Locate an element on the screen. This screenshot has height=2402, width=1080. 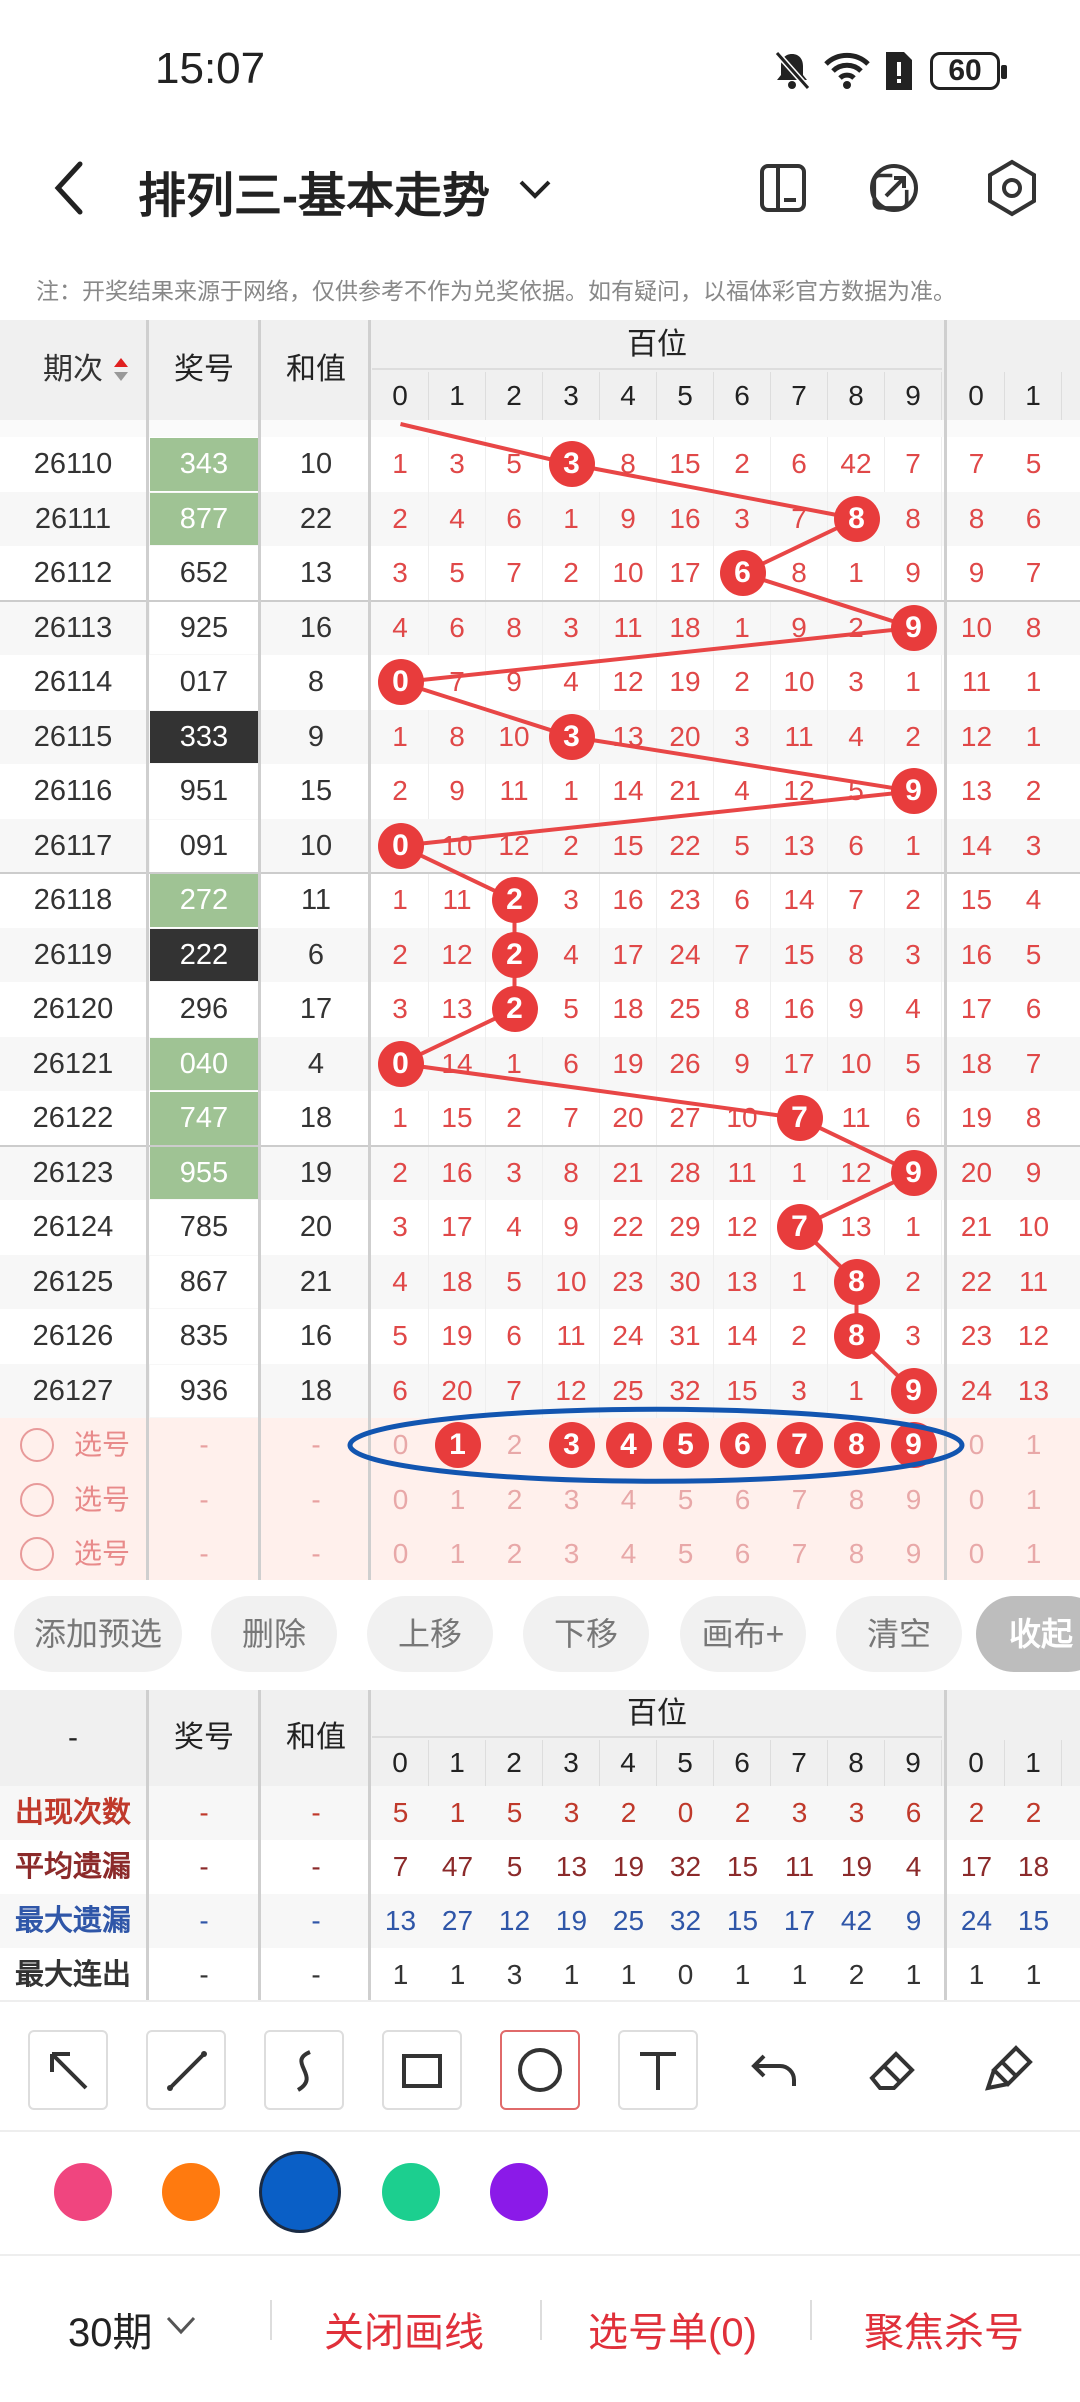
pick-ball-selected: 6 is located at coordinates (742, 1445).